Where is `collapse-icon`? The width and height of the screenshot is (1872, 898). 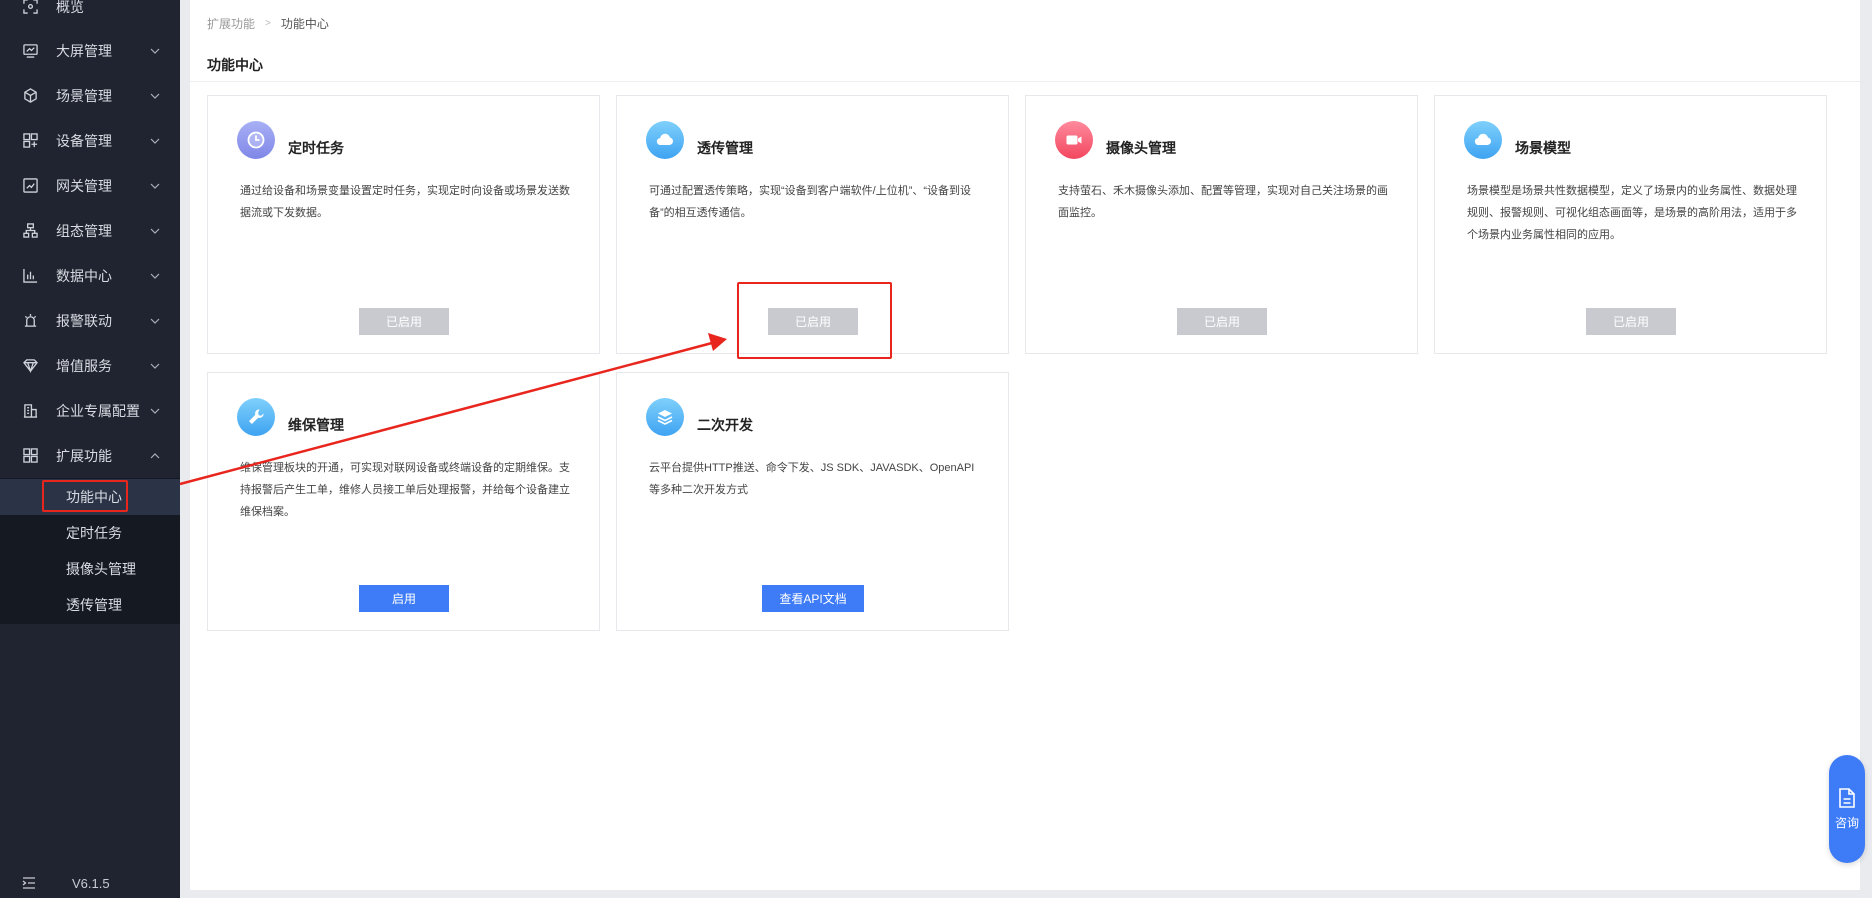
collapse-icon is located at coordinates (29, 883).